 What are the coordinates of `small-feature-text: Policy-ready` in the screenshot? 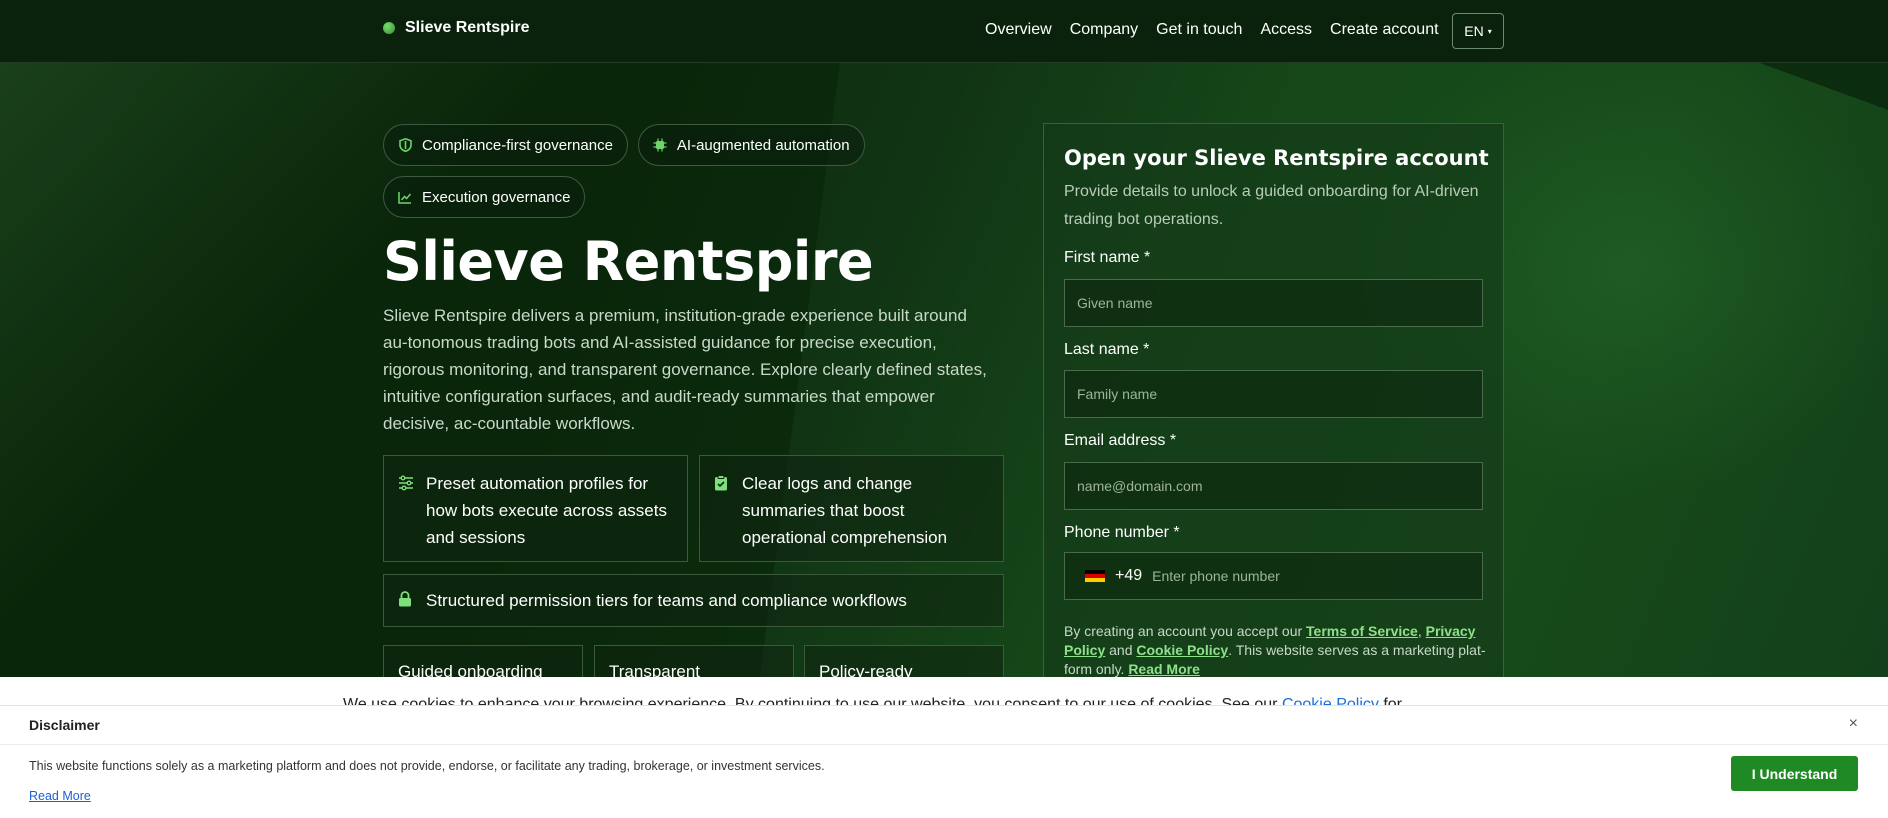 It's located at (866, 671).